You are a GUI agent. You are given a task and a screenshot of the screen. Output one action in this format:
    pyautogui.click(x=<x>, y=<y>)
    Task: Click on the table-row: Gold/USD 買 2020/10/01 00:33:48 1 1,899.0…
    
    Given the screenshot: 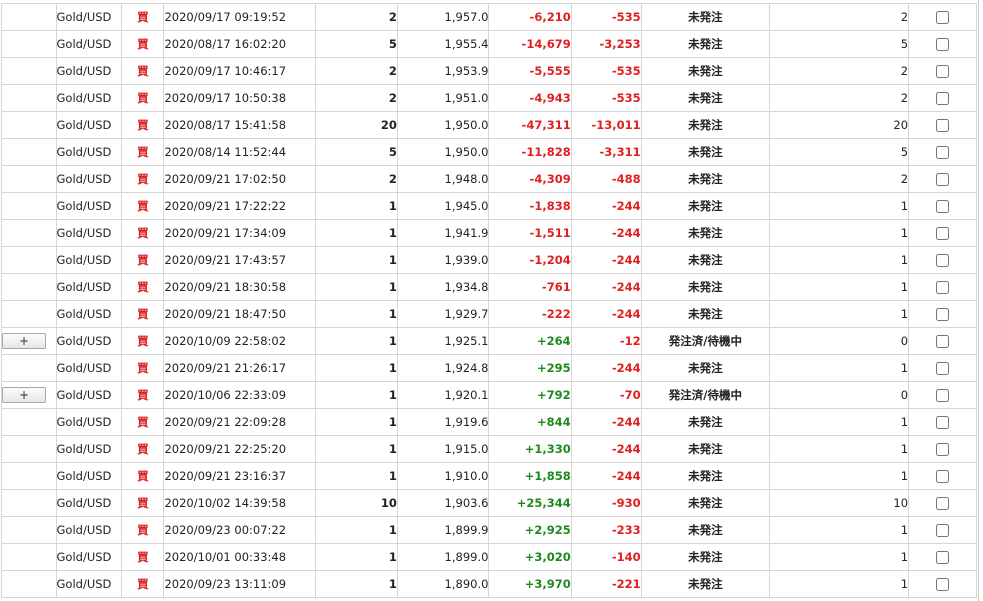 What is the action you would take?
    pyautogui.click(x=489, y=557)
    